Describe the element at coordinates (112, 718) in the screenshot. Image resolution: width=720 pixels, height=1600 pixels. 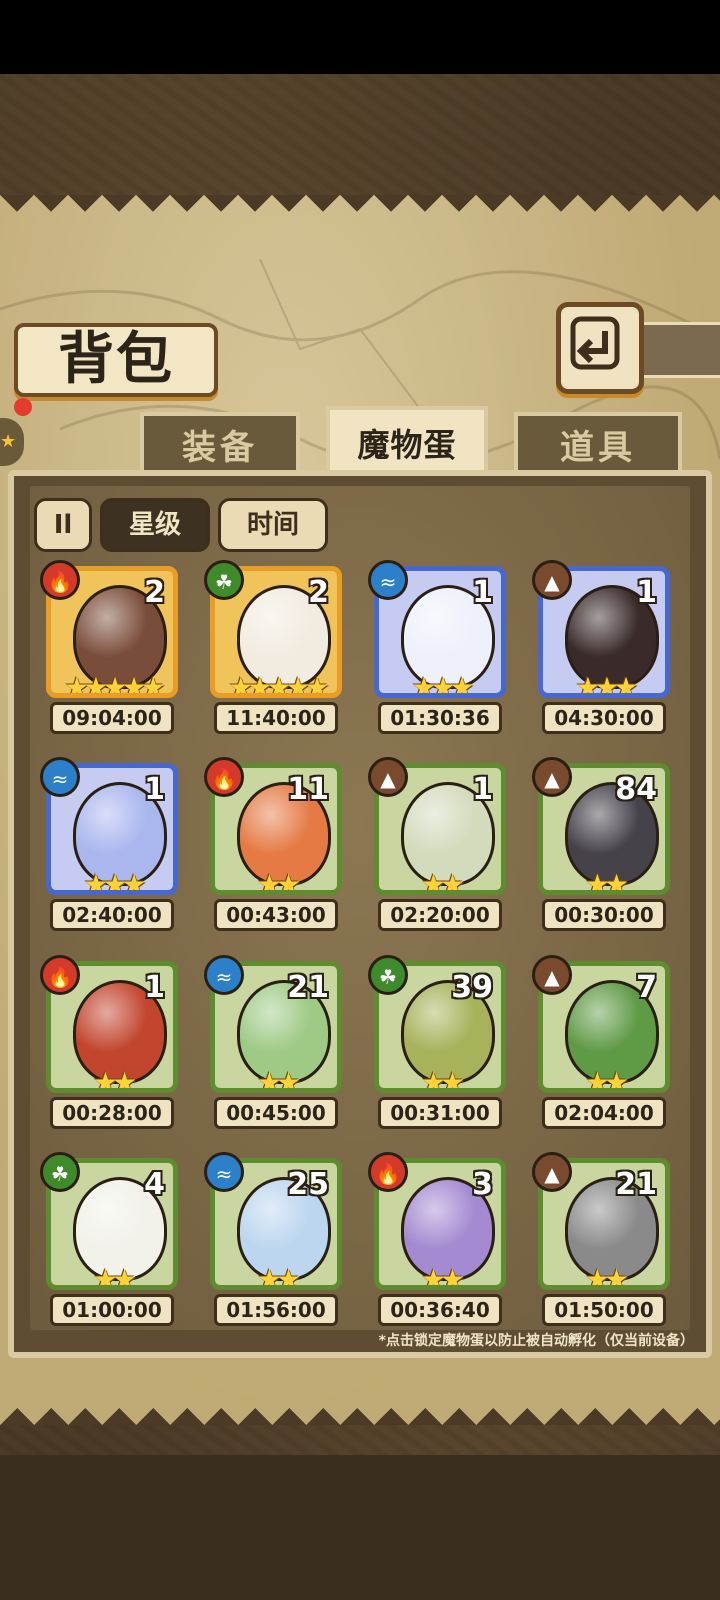
I see `egg-timer: 09:04:00` at that location.